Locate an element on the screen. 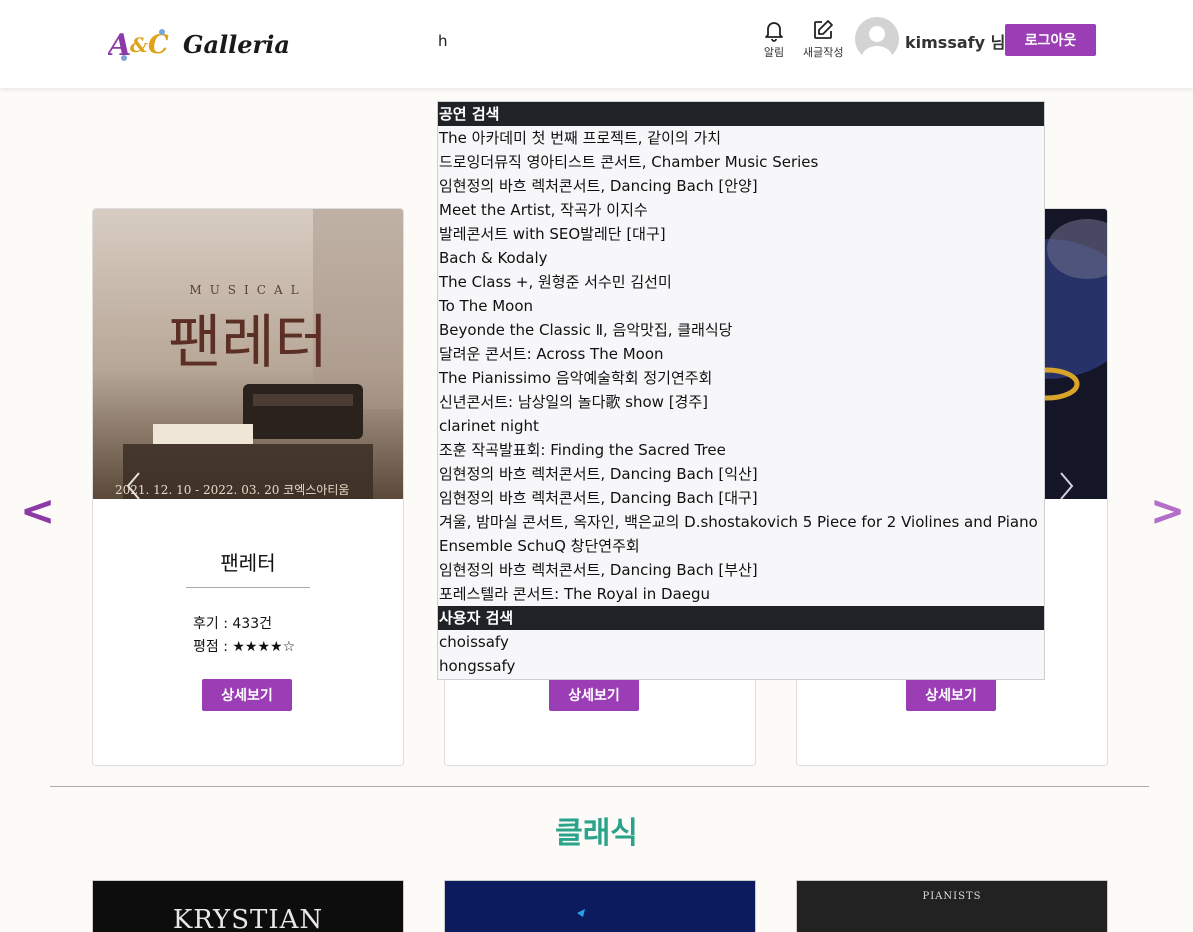 The height and width of the screenshot is (932, 1193). new-post-button: 새글작성 is located at coordinates (823, 39).